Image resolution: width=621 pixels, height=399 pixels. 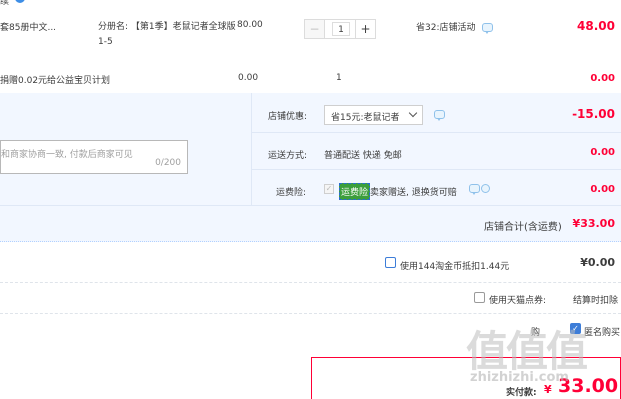 I want to click on help-icon, so click(x=485, y=188).